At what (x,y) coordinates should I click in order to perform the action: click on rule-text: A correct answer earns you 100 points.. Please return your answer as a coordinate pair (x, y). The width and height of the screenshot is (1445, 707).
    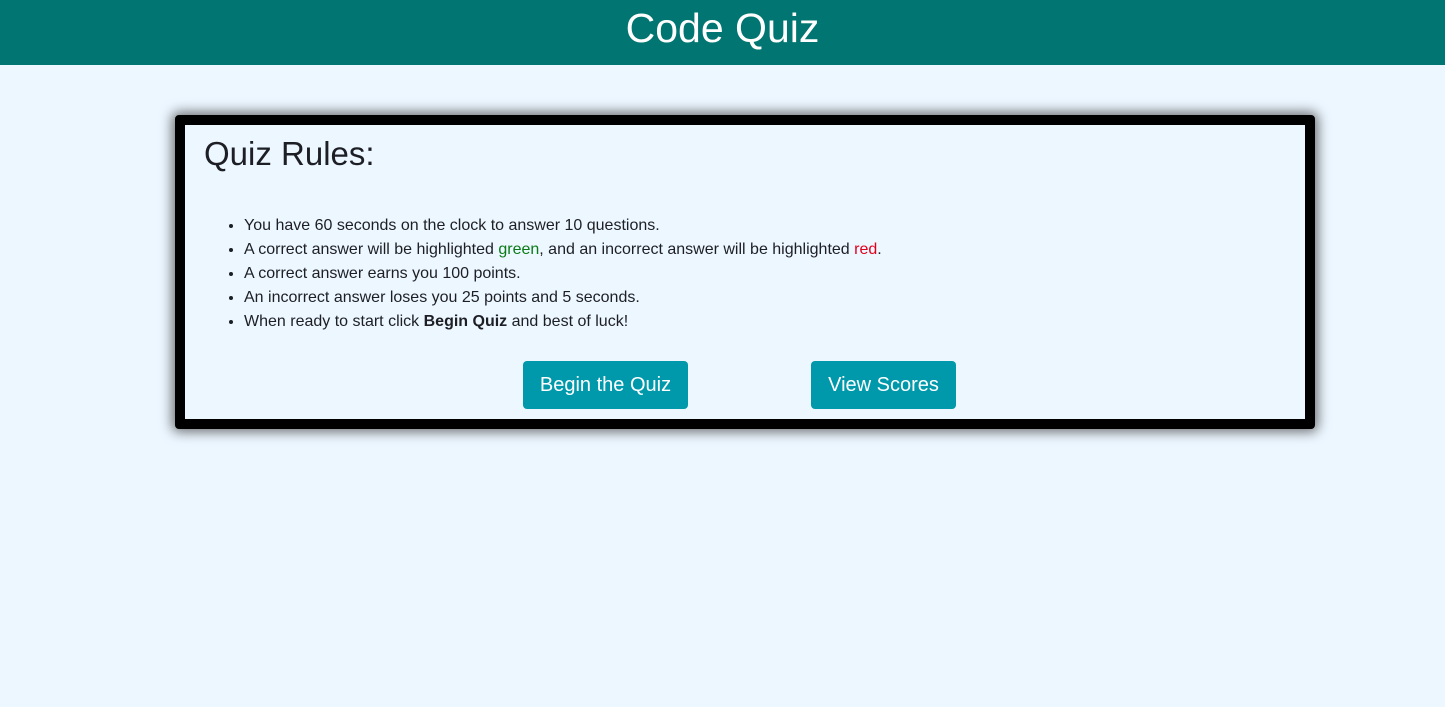
    Looking at the image, I should click on (382, 273).